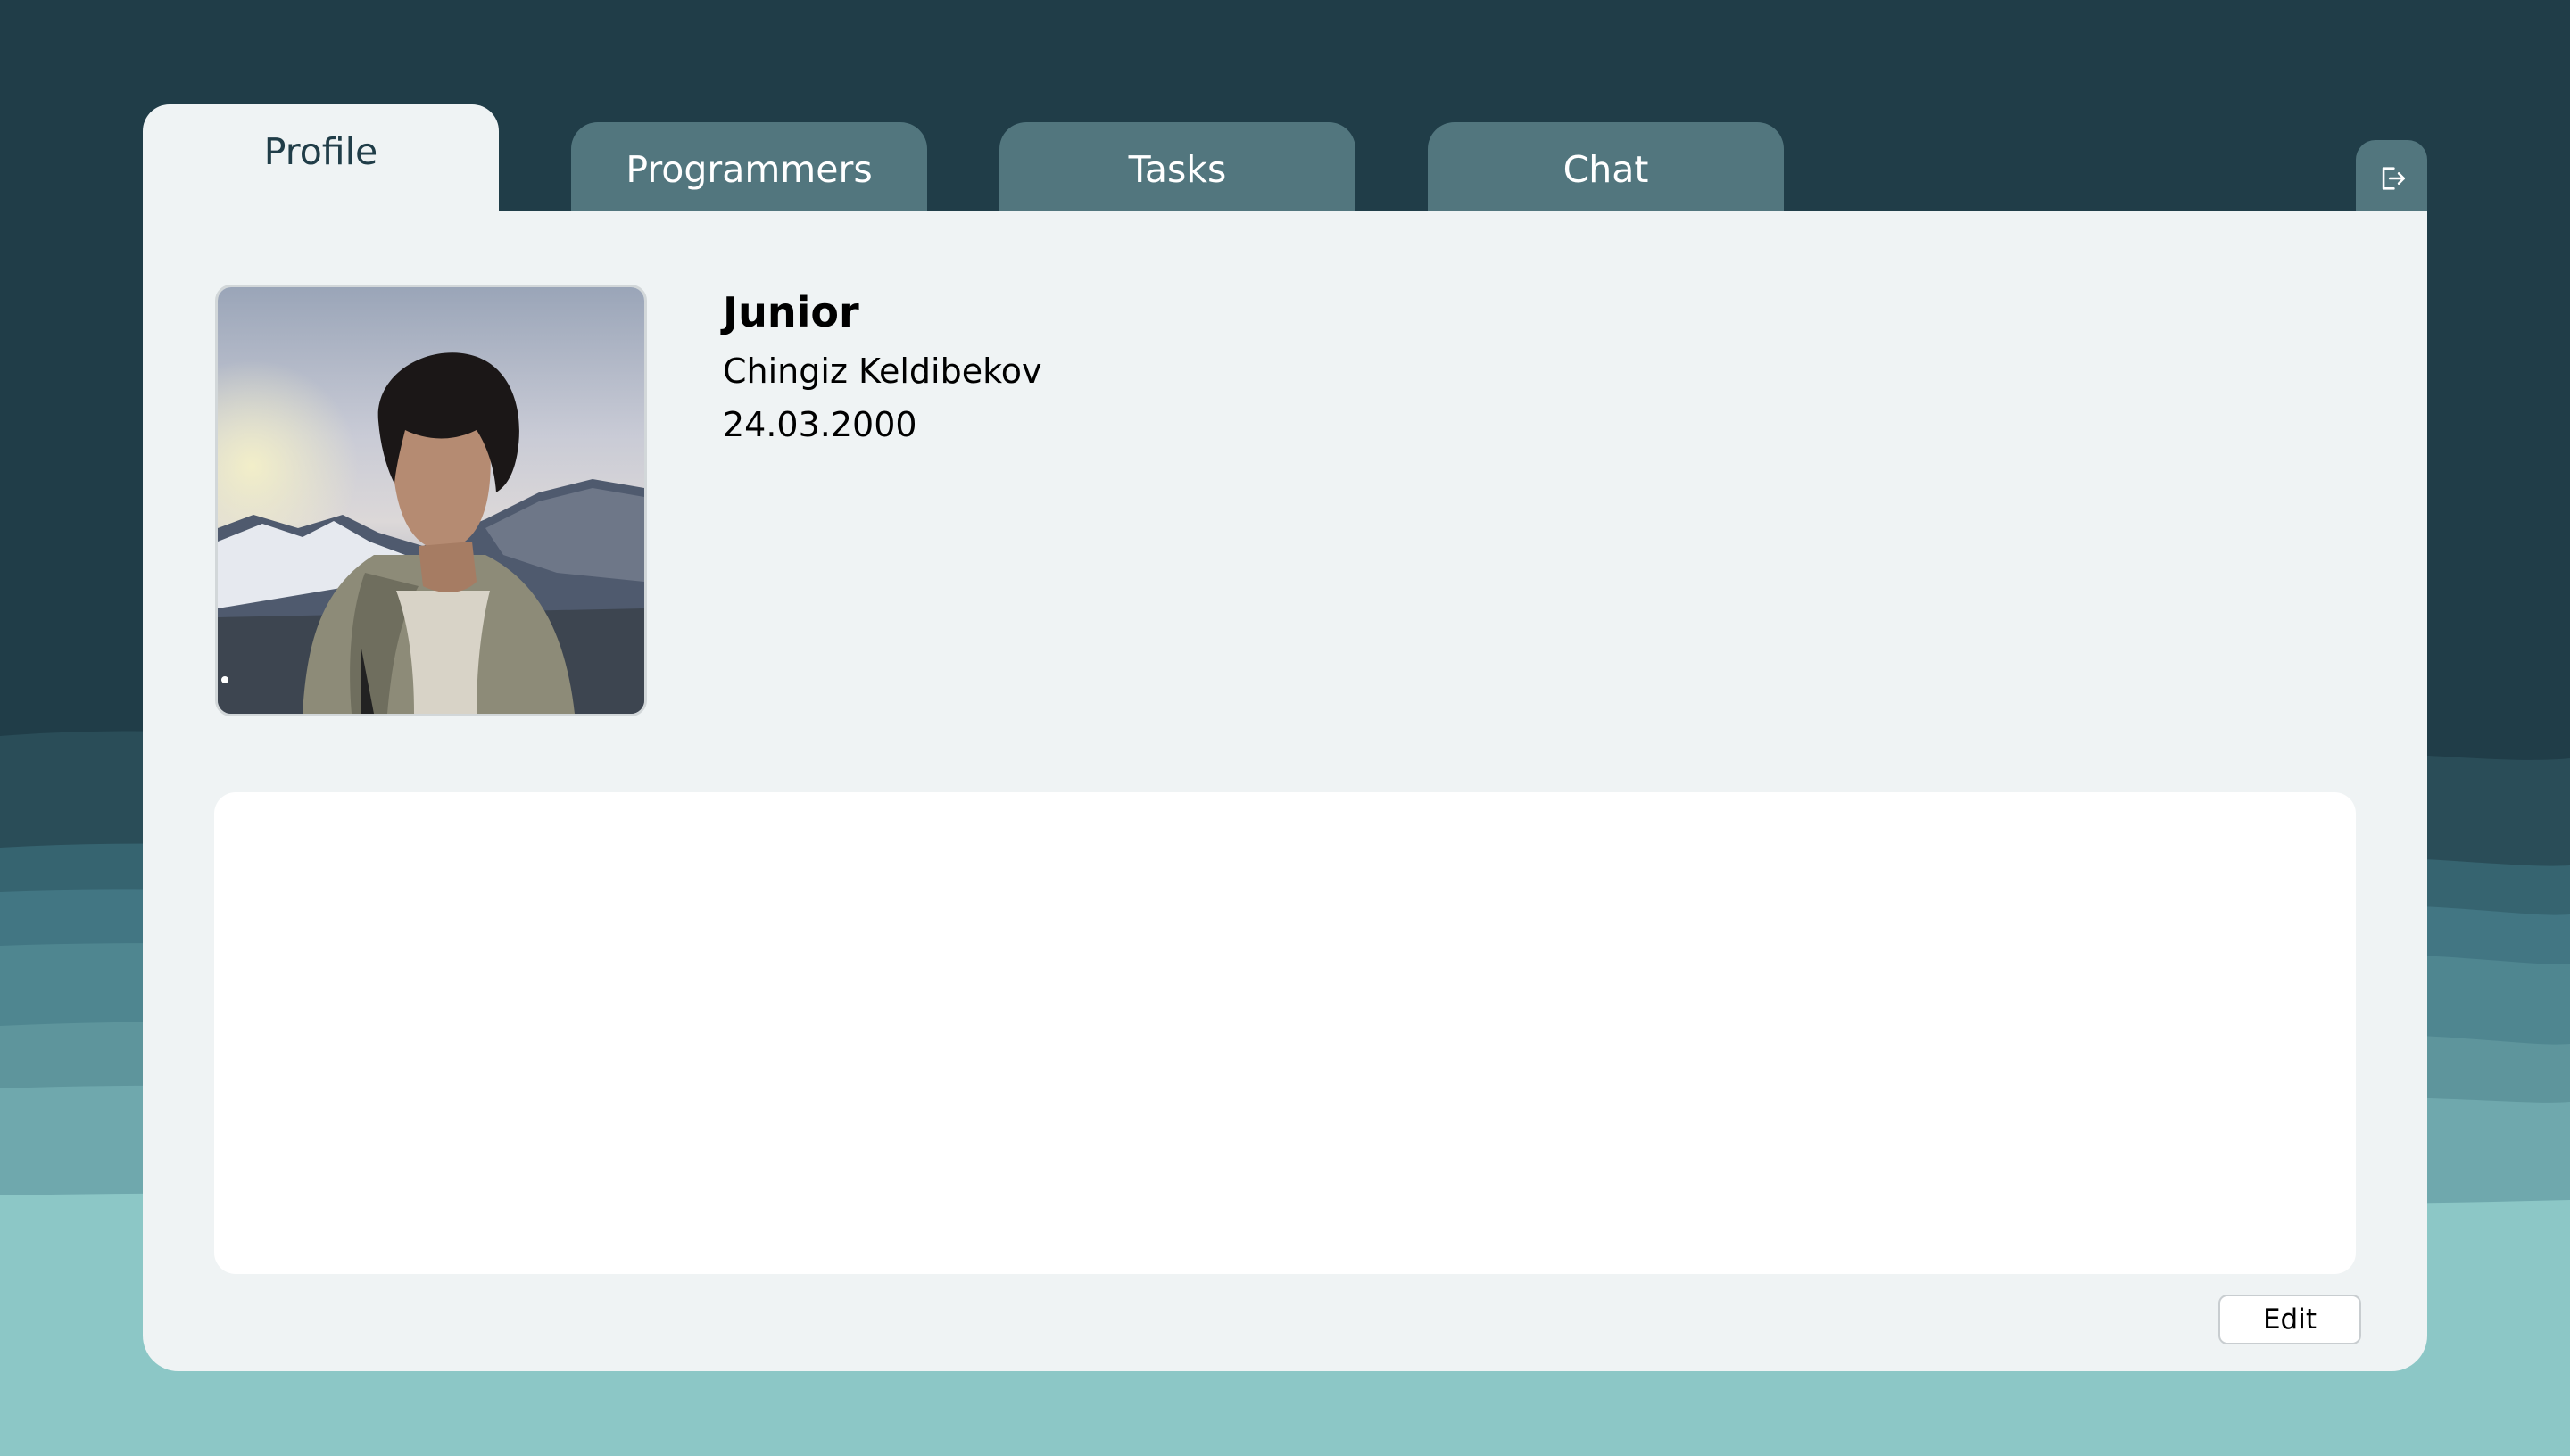 The width and height of the screenshot is (2570, 1456). I want to click on tab-tasks-label: Tasks, so click(1177, 169).